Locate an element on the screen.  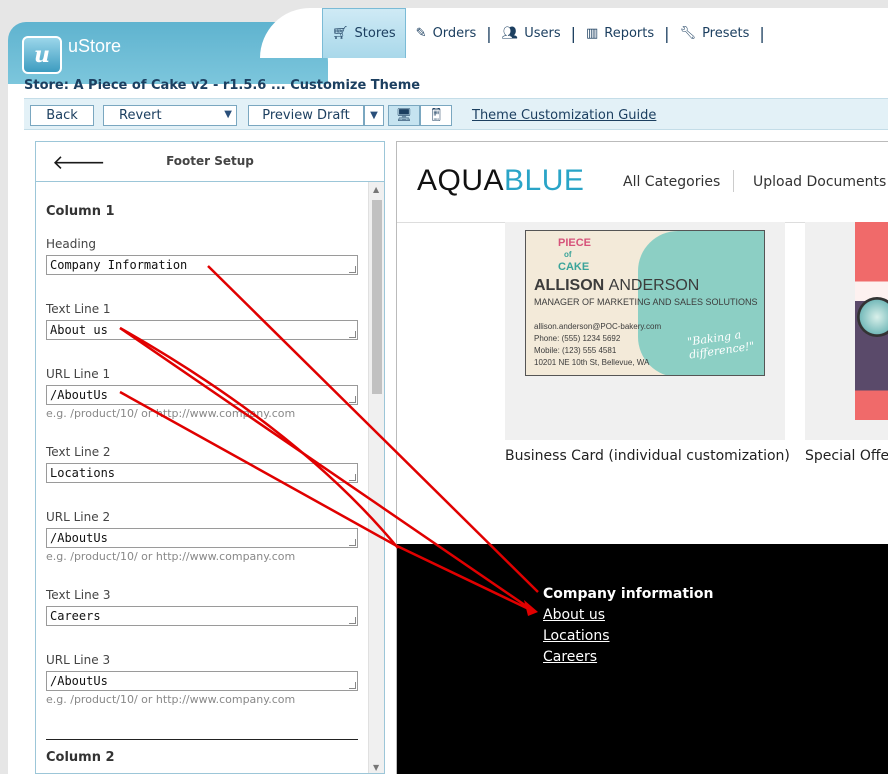
url-line-2-label: URL Line 2 is located at coordinates (78, 517).